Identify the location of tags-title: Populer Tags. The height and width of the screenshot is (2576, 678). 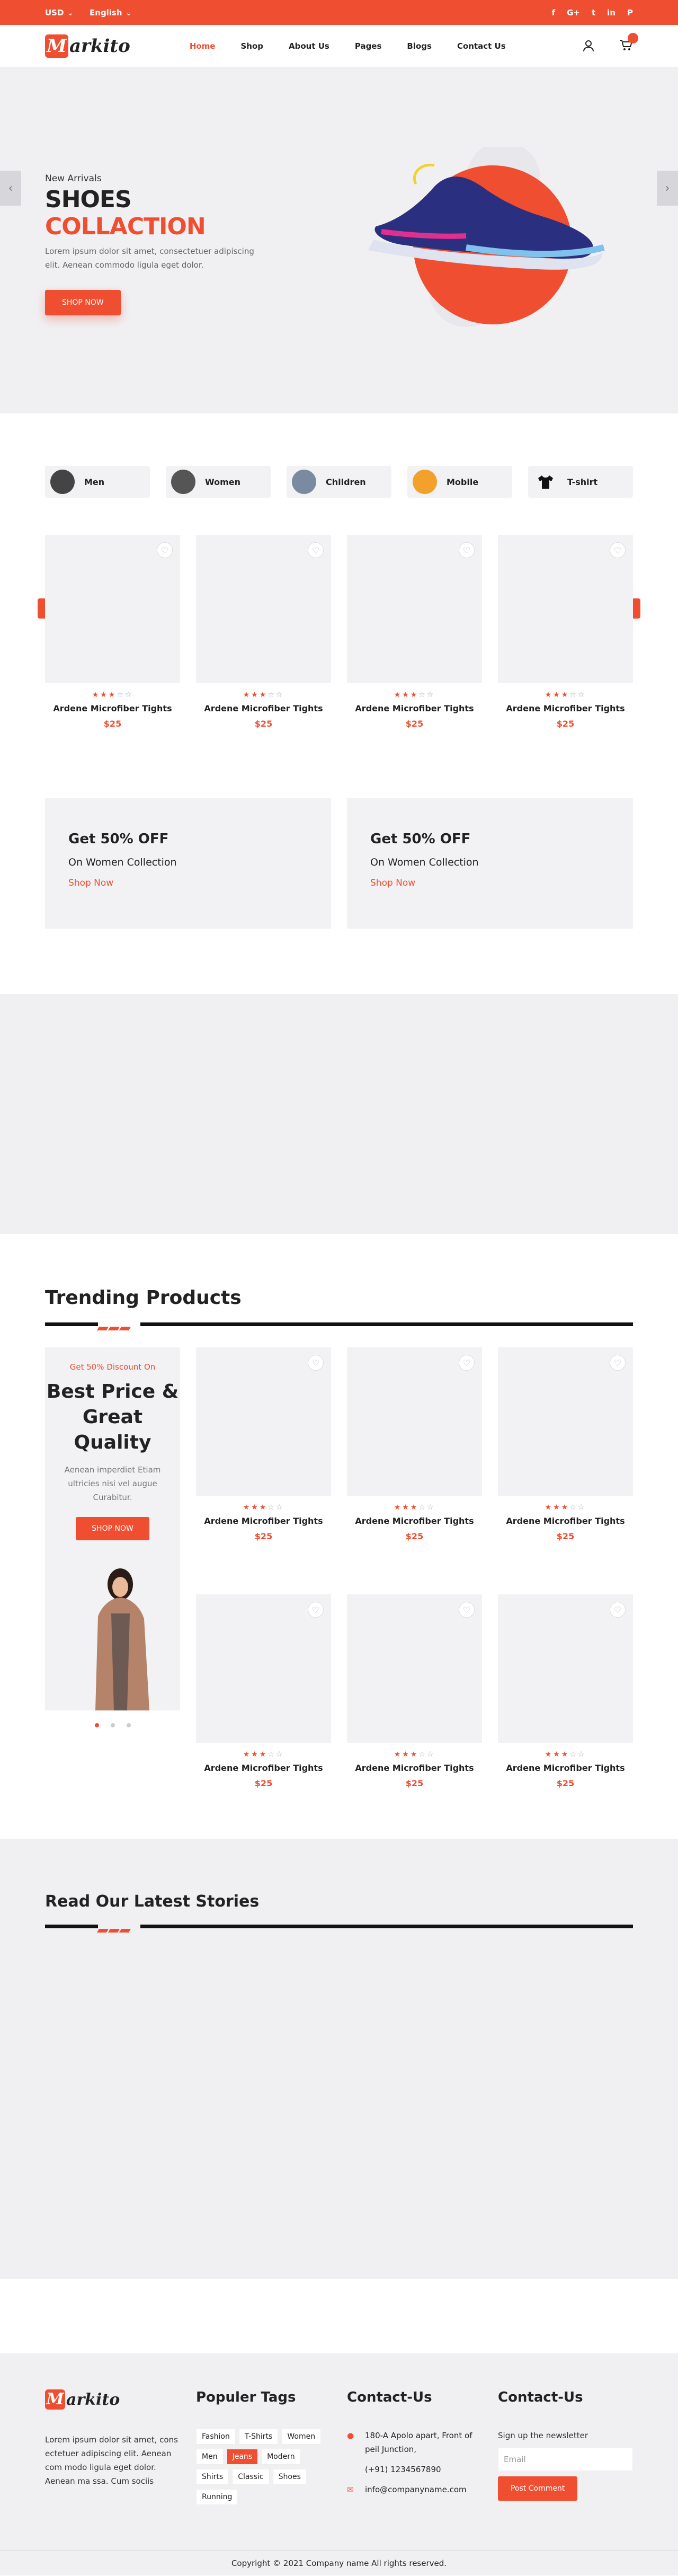
(246, 2397).